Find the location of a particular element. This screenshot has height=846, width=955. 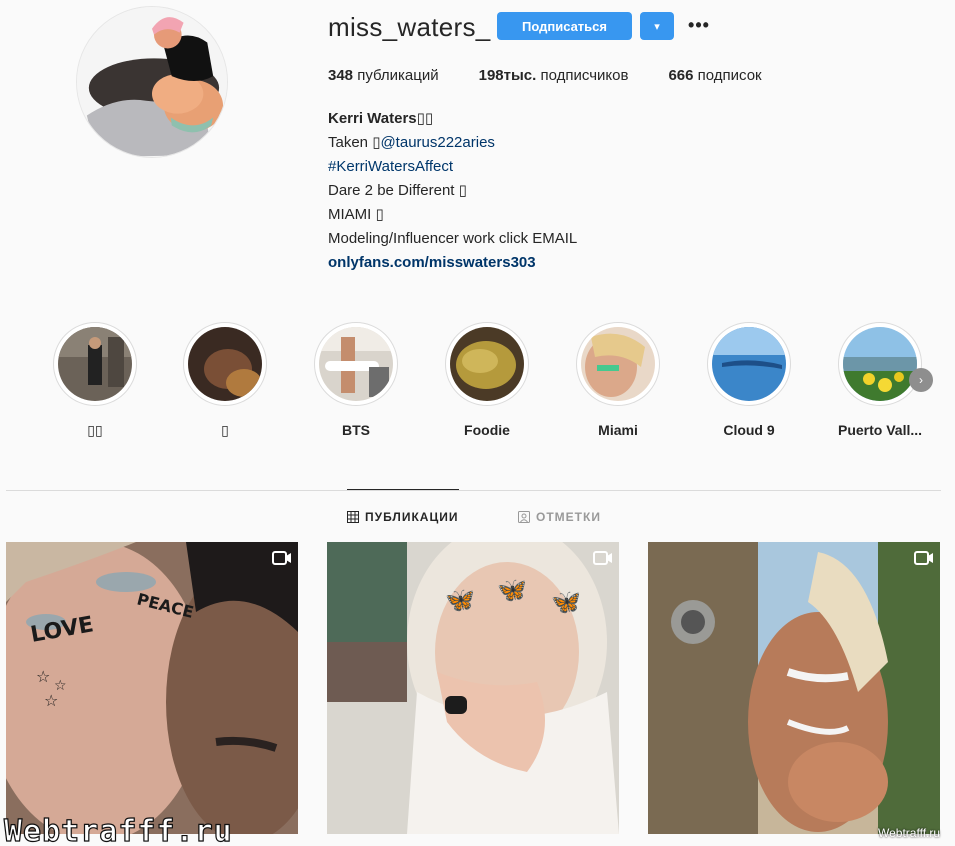

tab-tagged-label: ОТМЕТКИ is located at coordinates (568, 517).